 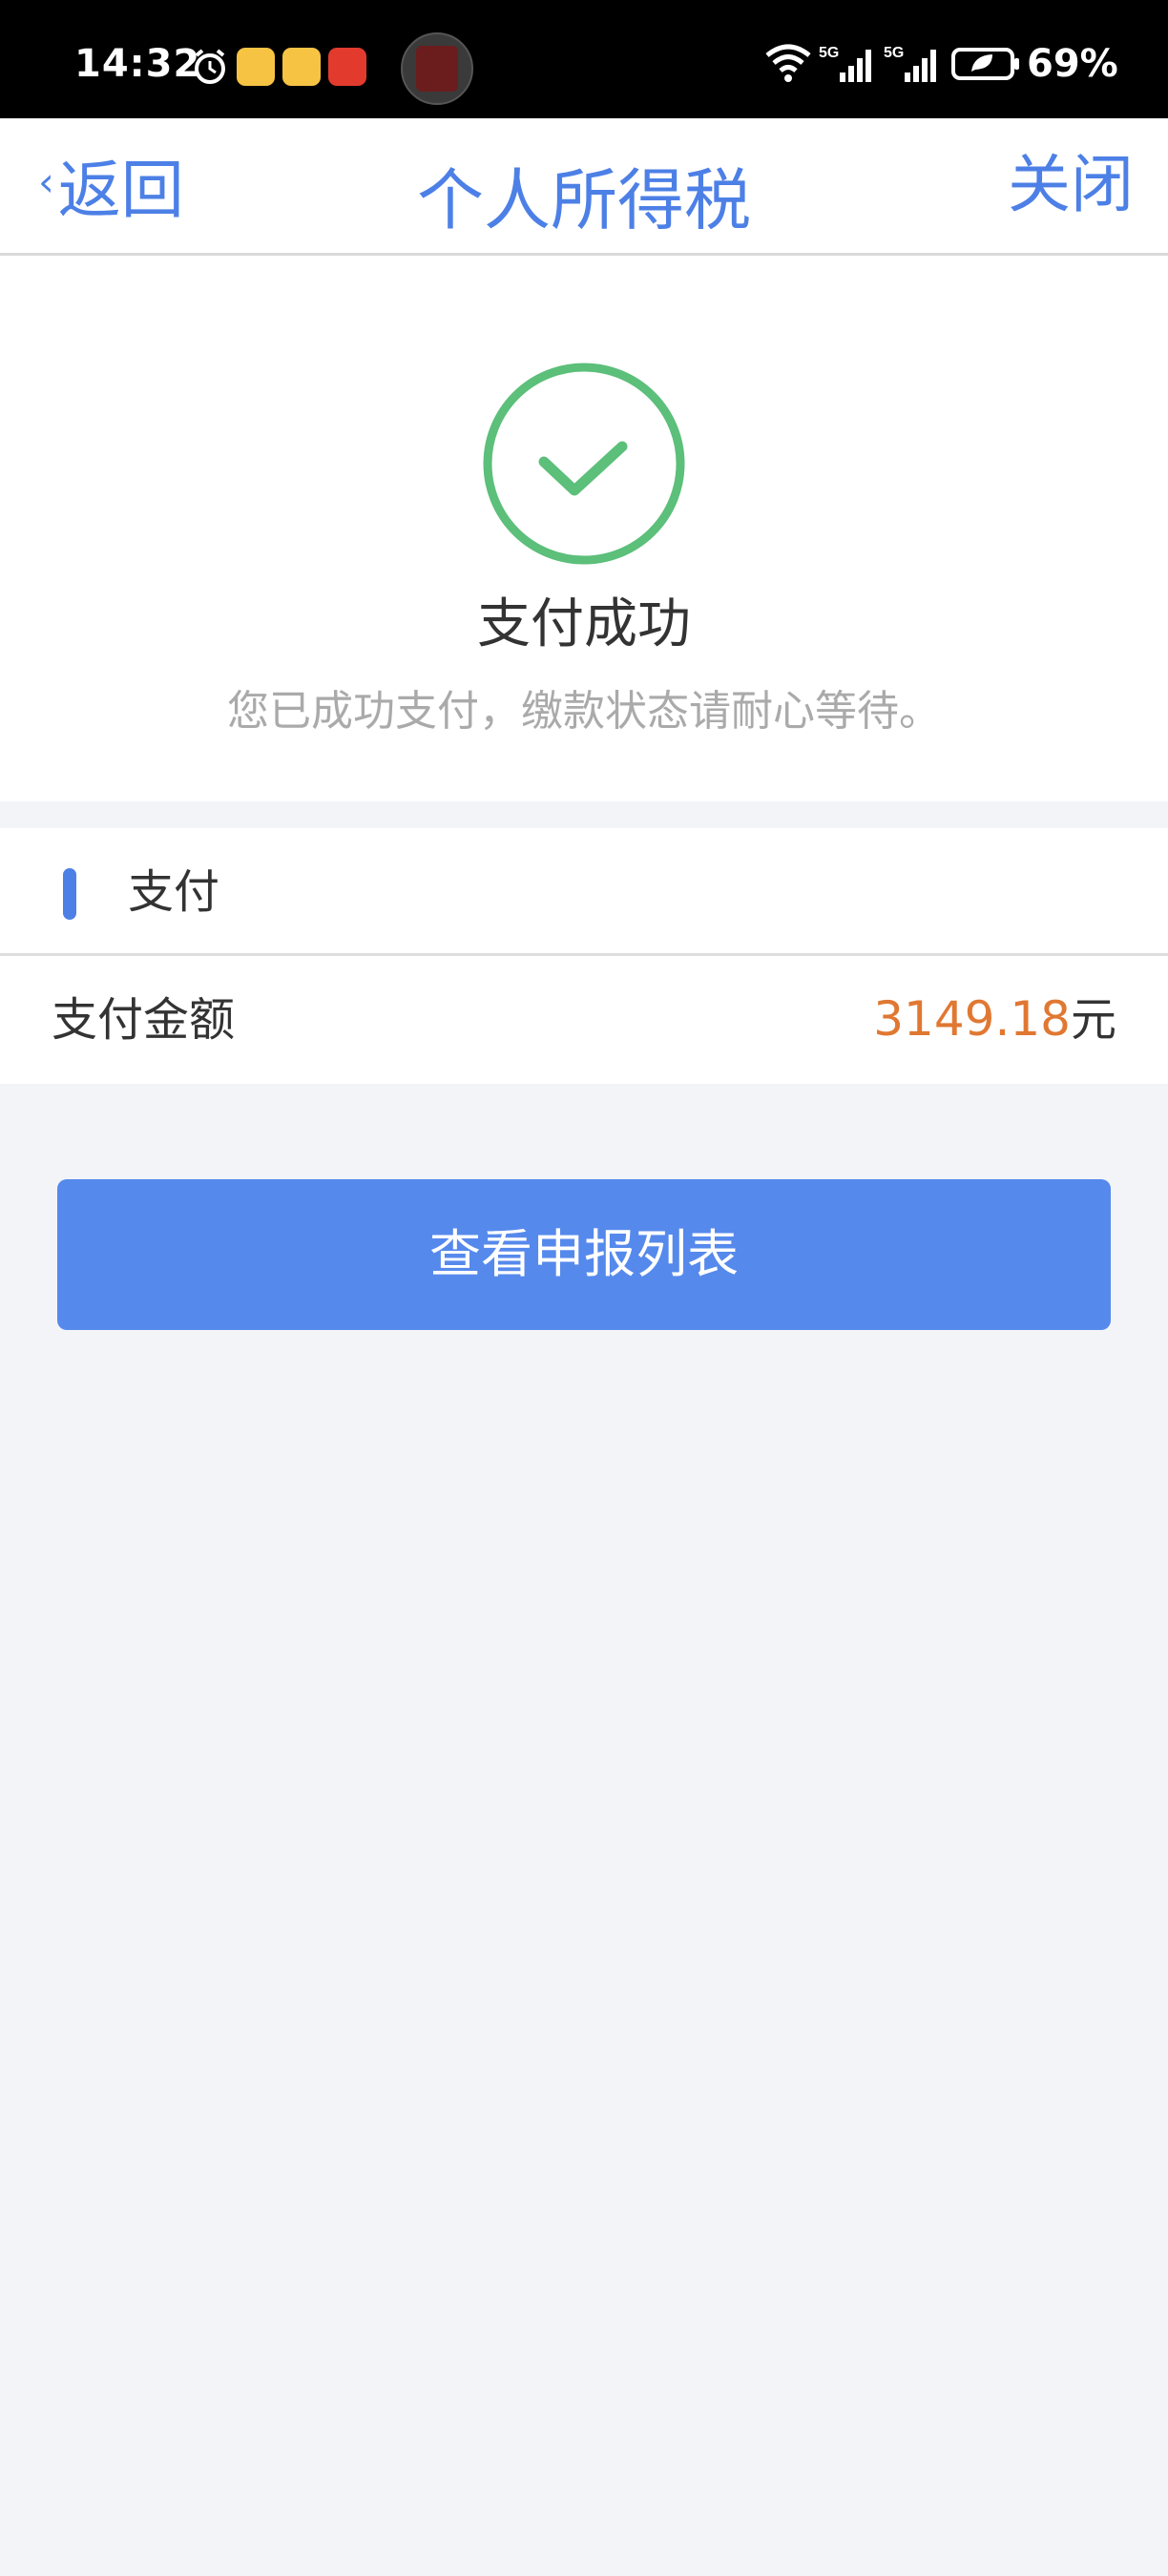 What do you see at coordinates (584, 624) in the screenshot?
I see `success-title: 支付成功` at bounding box center [584, 624].